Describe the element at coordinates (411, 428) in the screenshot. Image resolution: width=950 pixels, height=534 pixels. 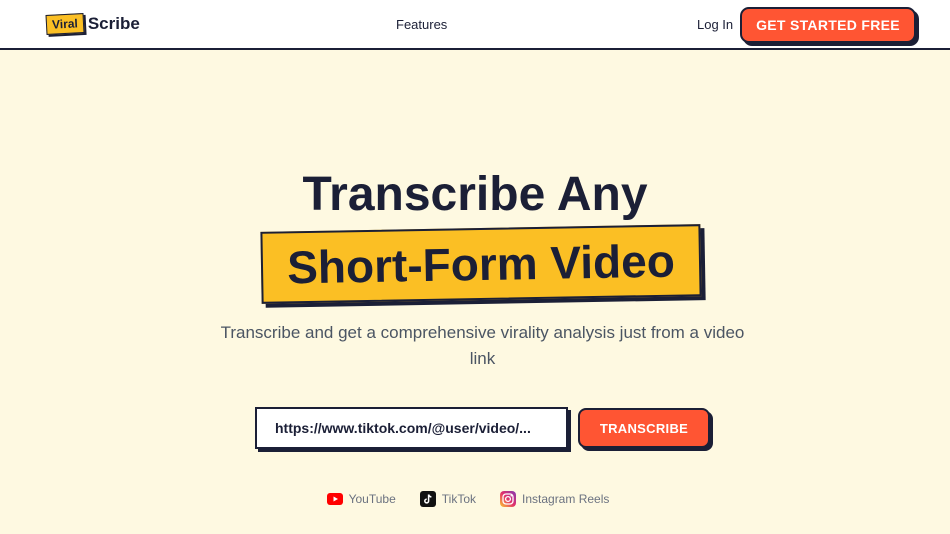
I see `video-url-input` at that location.